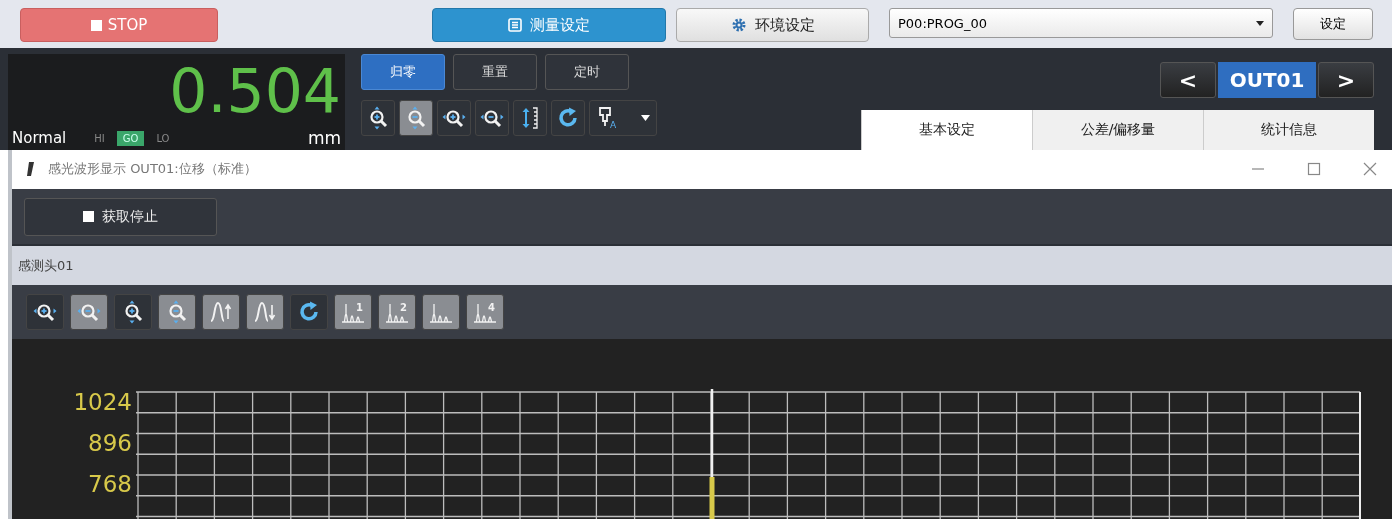 This screenshot has height=519, width=1392. Describe the element at coordinates (99, 138) in the screenshot. I see `judgement-indicator: HI` at that location.